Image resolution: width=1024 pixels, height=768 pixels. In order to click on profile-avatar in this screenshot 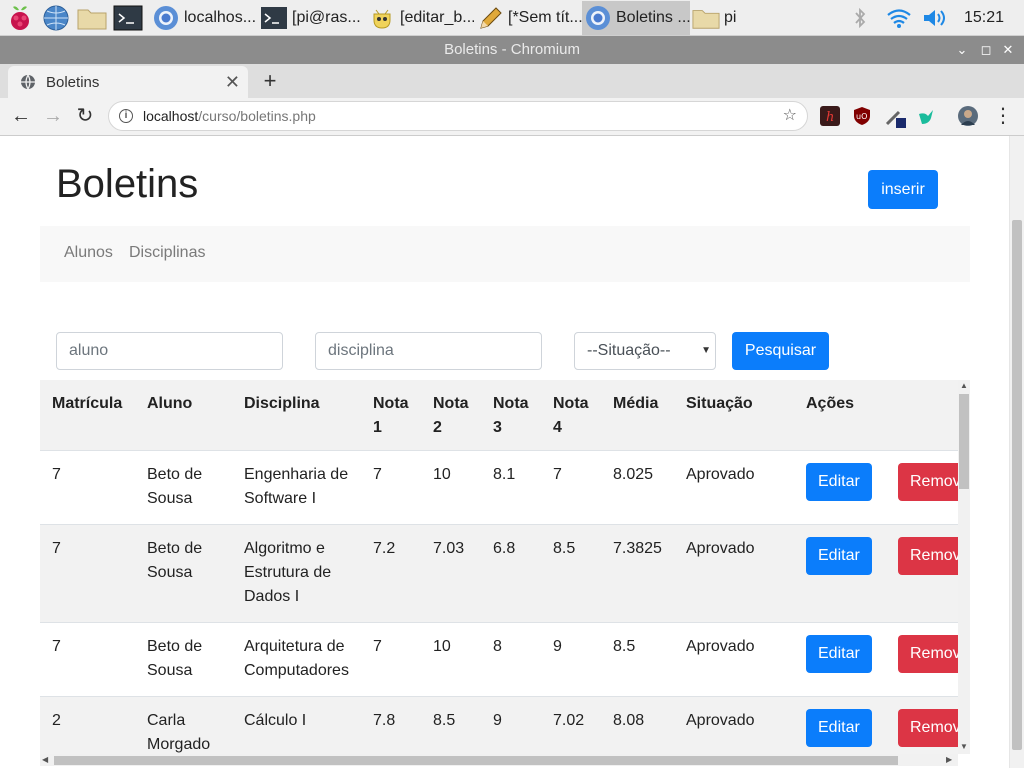, I will do `click(968, 116)`.